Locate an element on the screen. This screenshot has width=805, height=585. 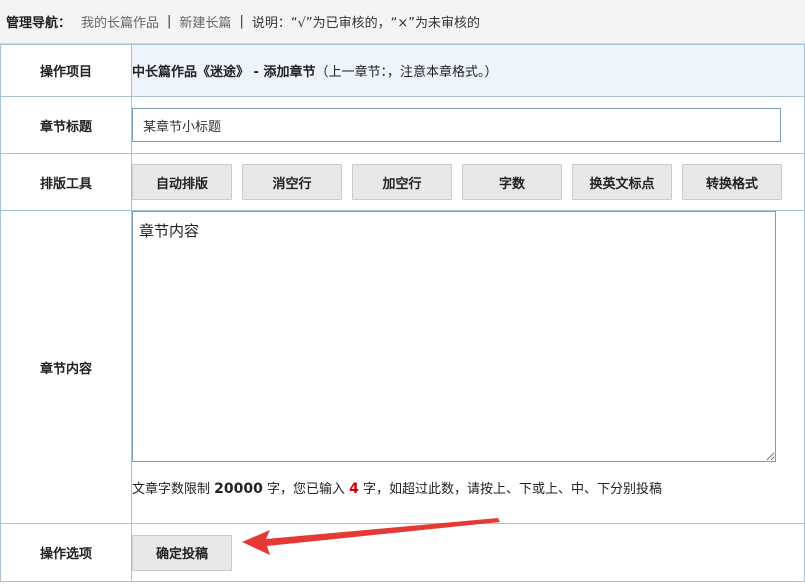
word-limit: 20000 is located at coordinates (238, 489).